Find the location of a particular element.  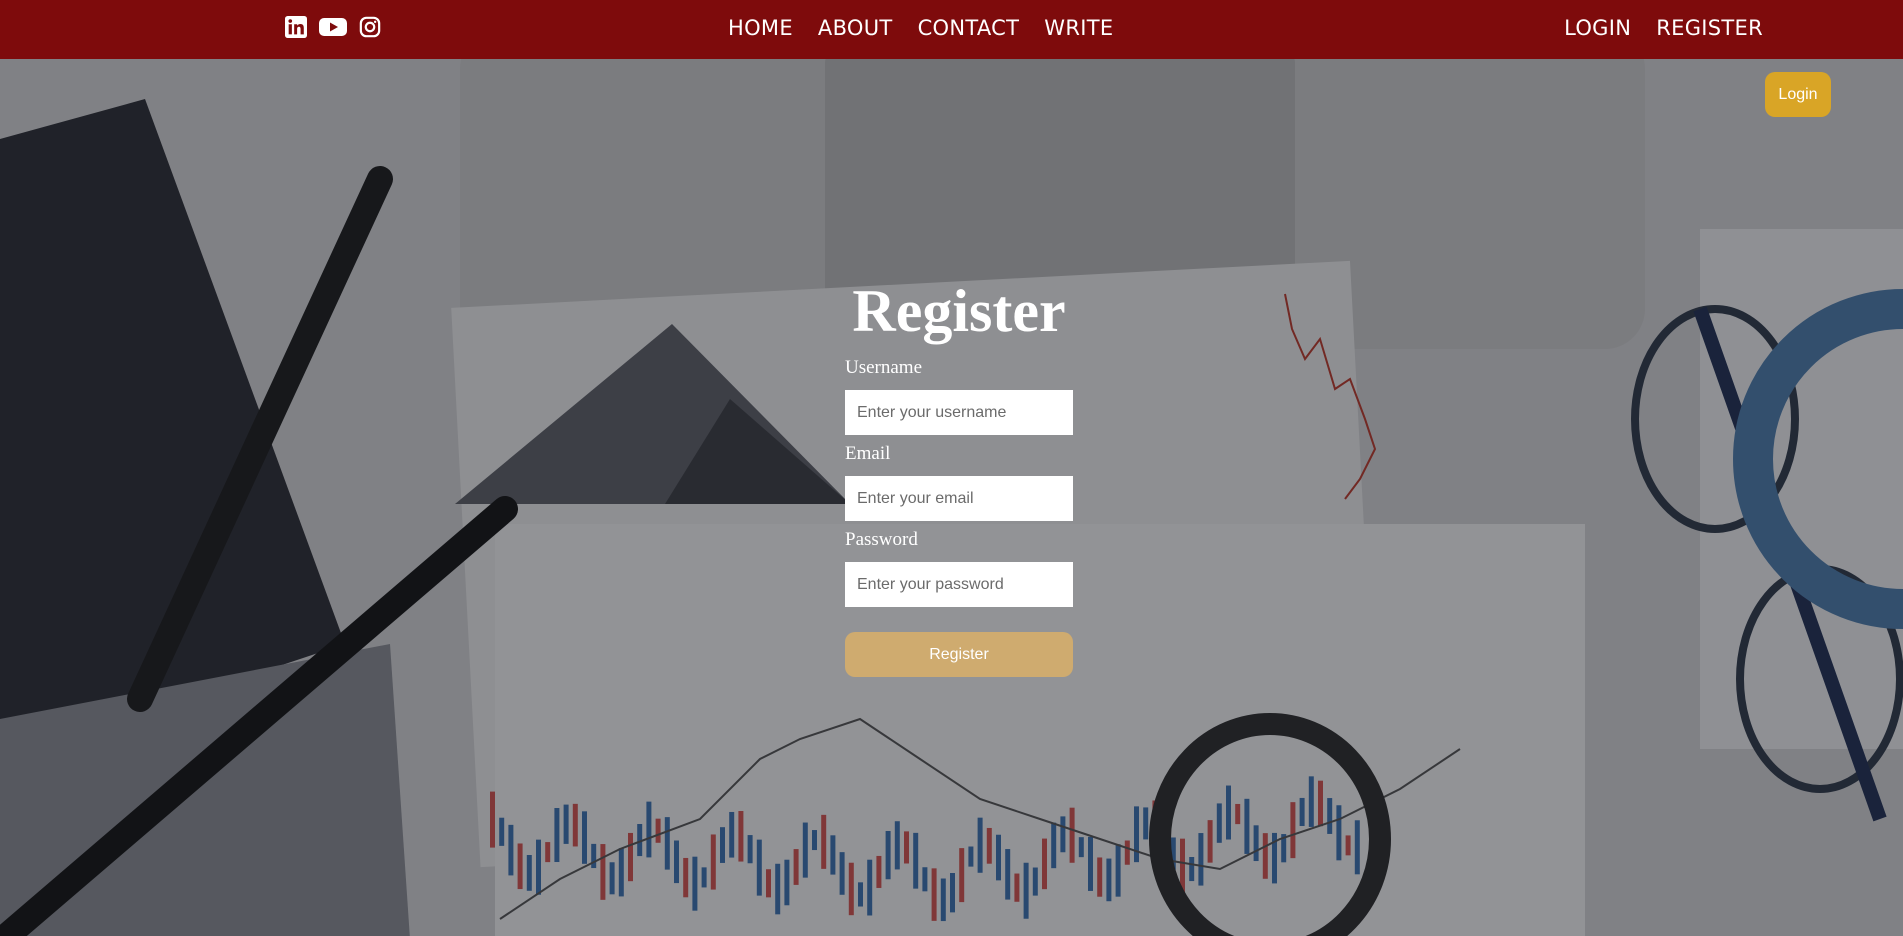

social-links is located at coordinates (333, 29).